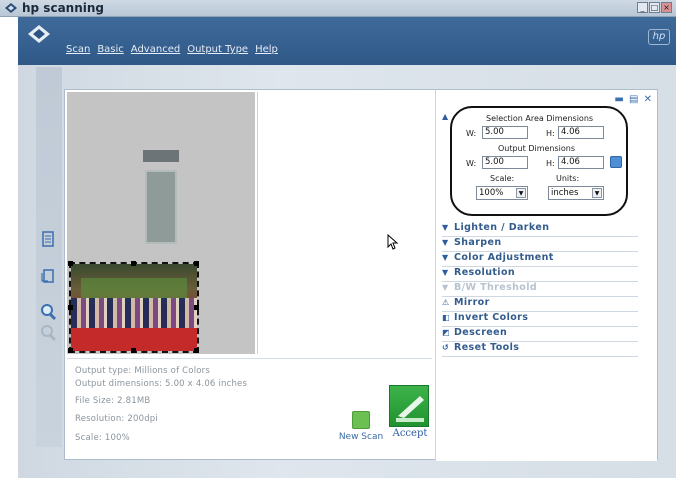 The height and width of the screenshot is (478, 676). Describe the element at coordinates (48, 276) in the screenshot. I see `rotate-icon` at that location.